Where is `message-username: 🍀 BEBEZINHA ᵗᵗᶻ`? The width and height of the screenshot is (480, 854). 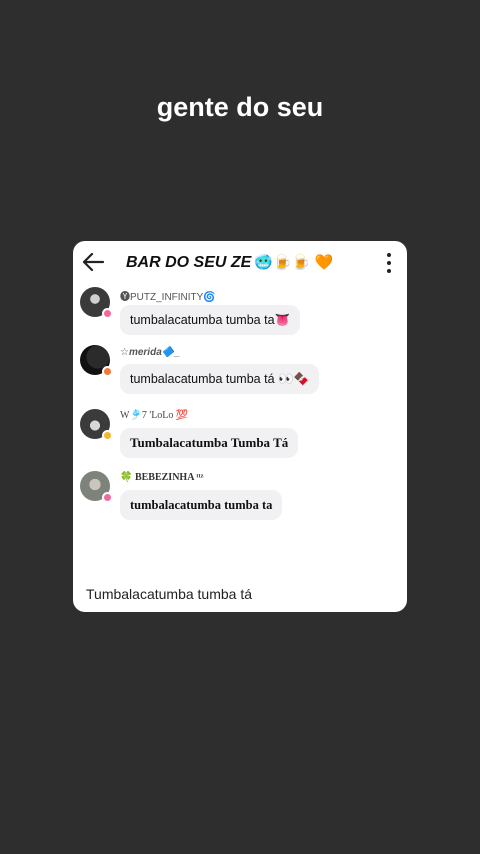
message-username: 🍀 BEBEZINHA ᵗᵗᶻ is located at coordinates (162, 477).